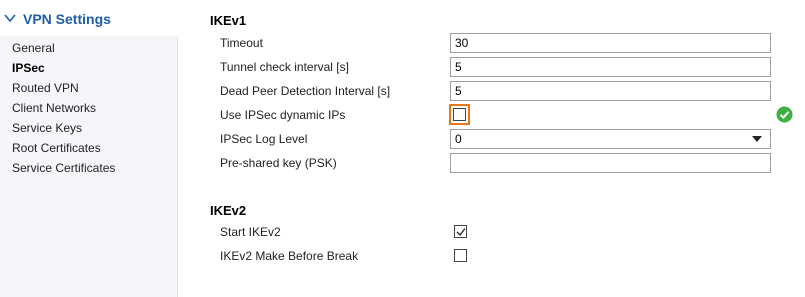 The height and width of the screenshot is (297, 805). I want to click on checkmark-icon, so click(461, 232).